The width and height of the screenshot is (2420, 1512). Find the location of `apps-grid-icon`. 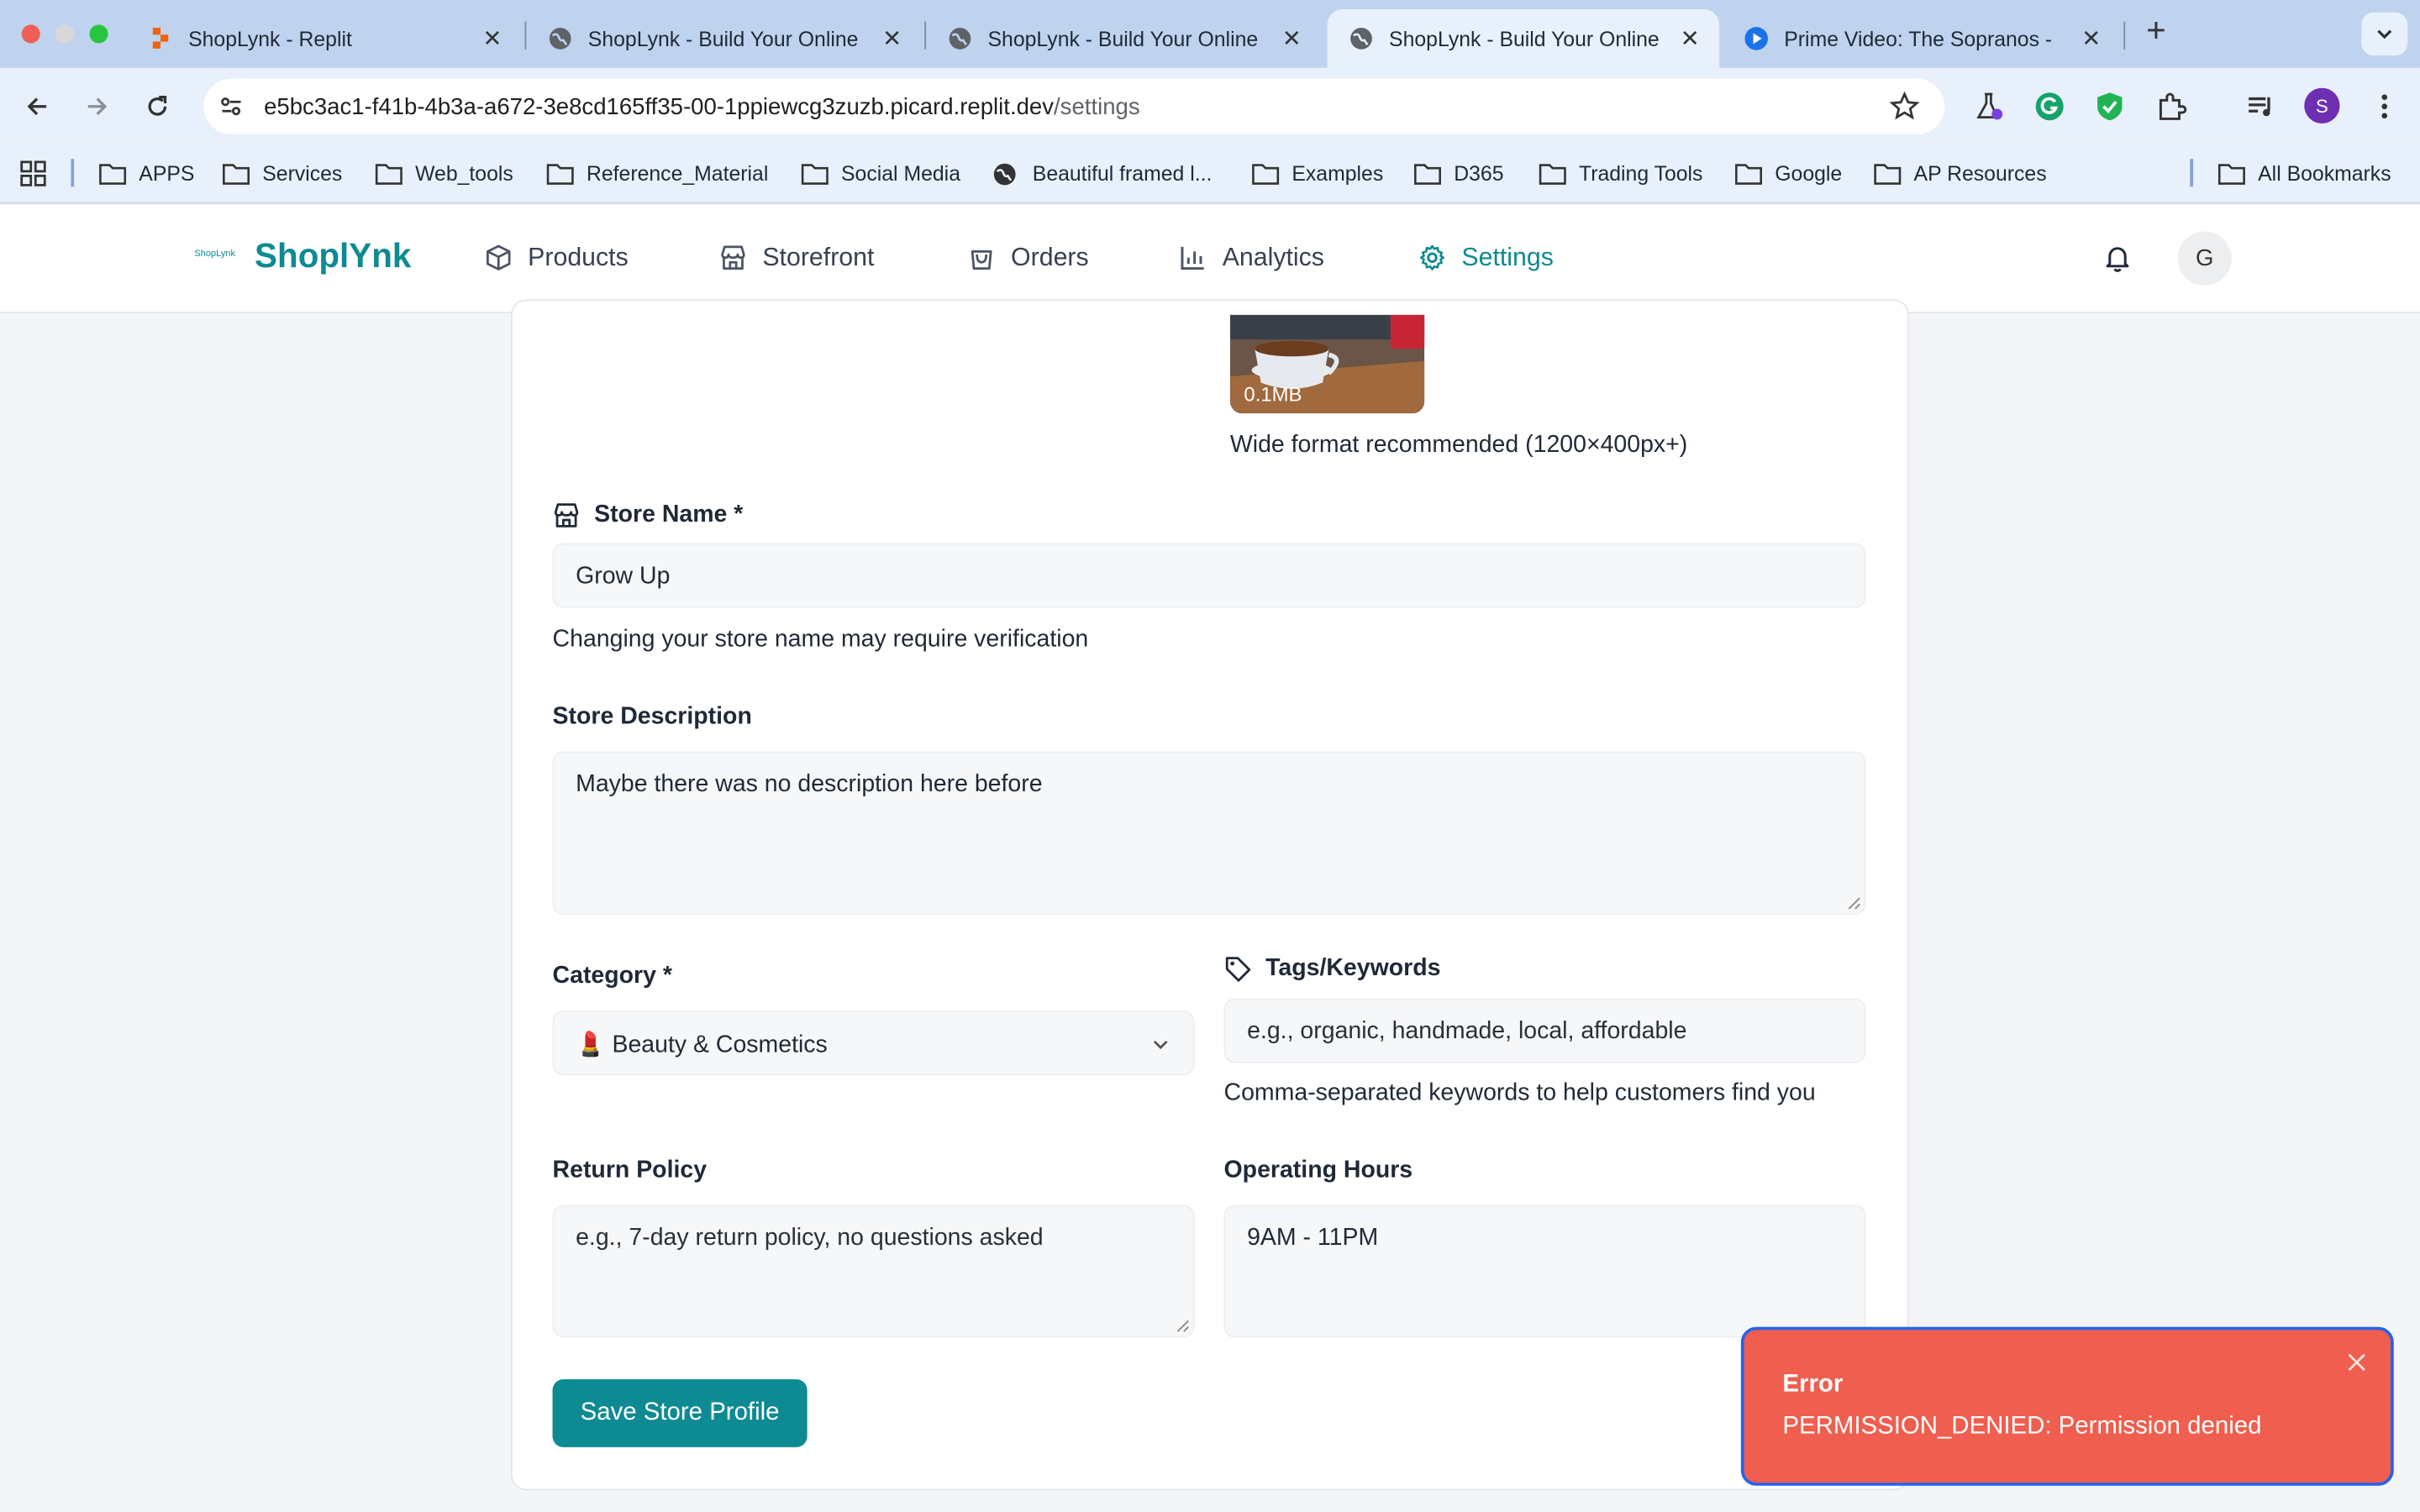

apps-grid-icon is located at coordinates (33, 174).